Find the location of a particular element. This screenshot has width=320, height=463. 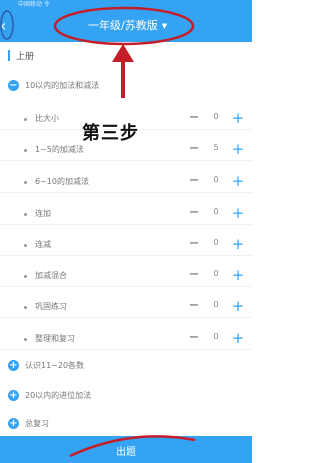

back-highlight-ellipse is located at coordinates (7, 25).